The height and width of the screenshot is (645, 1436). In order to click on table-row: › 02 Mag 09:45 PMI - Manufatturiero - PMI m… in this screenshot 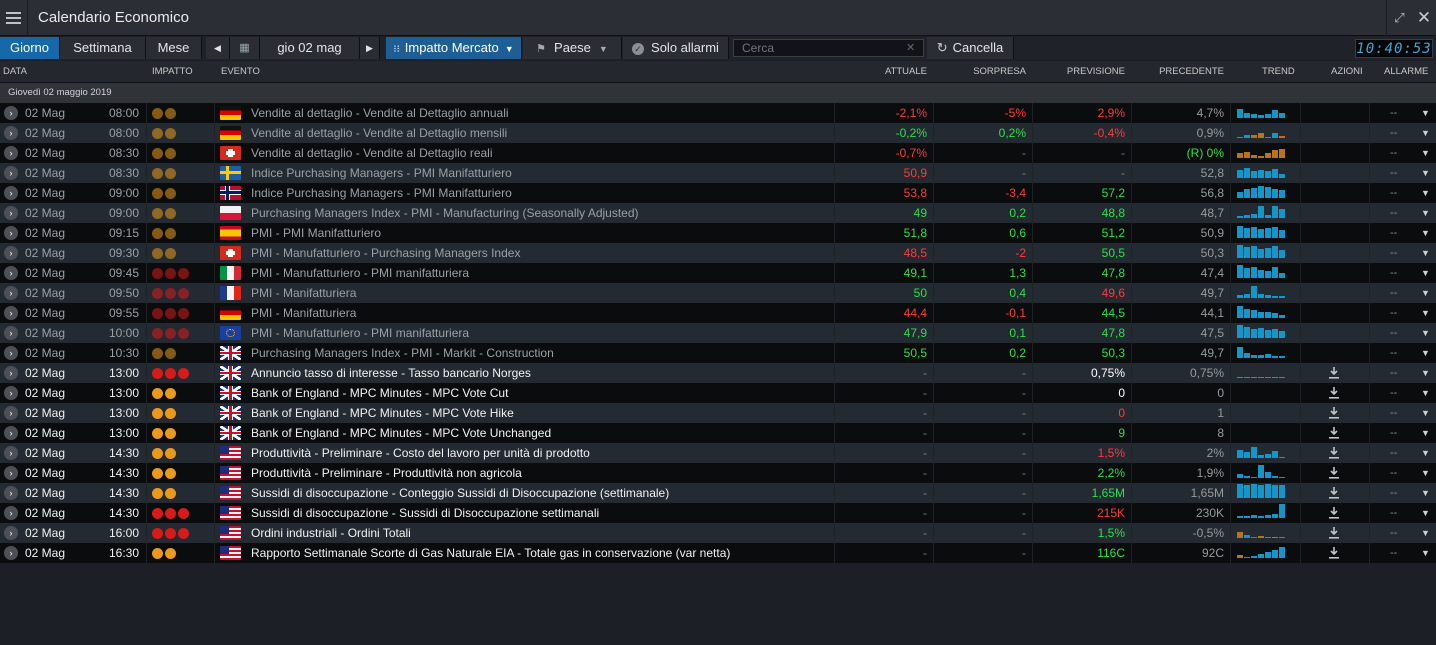, I will do `click(718, 273)`.